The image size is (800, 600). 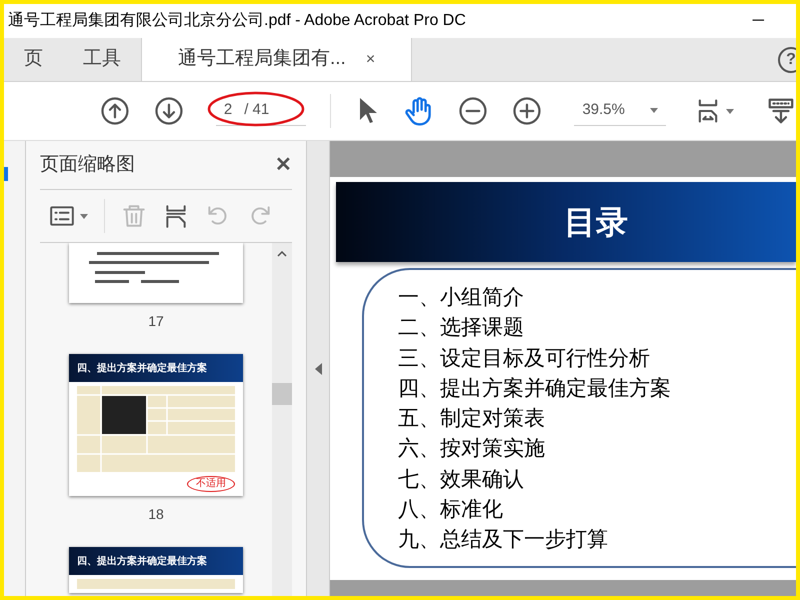 What do you see at coordinates (472, 418) in the screenshot?
I see `contents-item: 五、制定对策表` at bounding box center [472, 418].